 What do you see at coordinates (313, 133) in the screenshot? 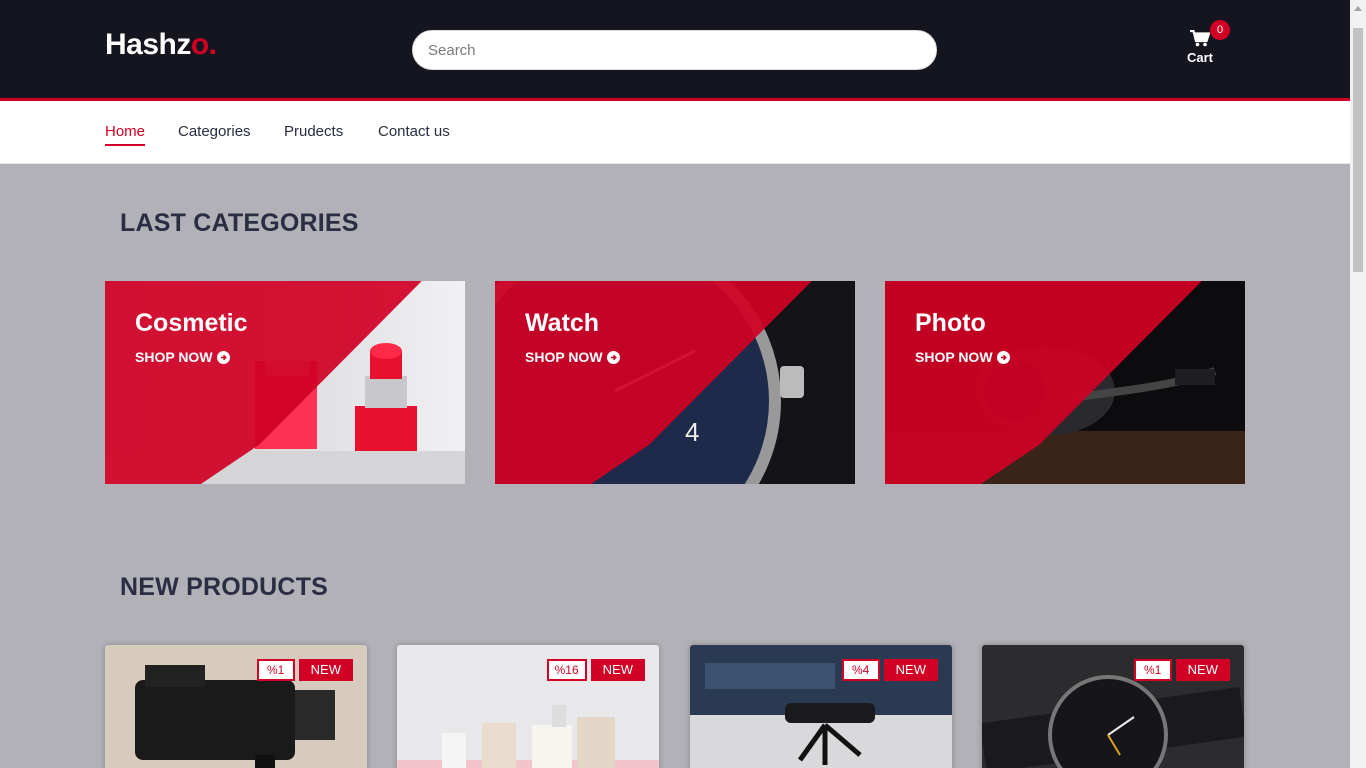
I see `nav-item-products: Prudects` at bounding box center [313, 133].